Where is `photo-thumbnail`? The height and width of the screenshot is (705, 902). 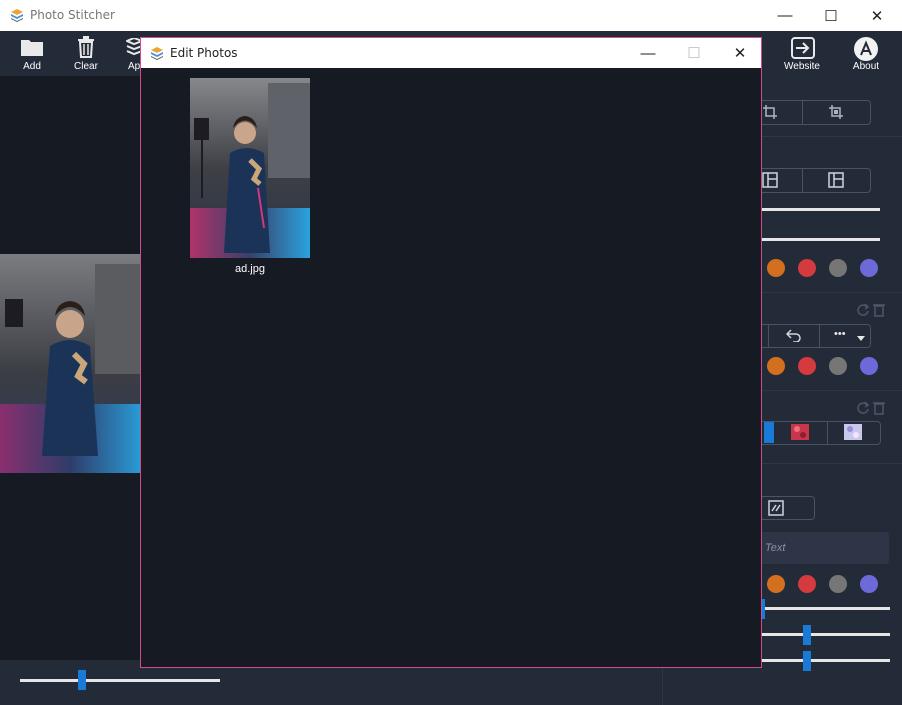
photo-thumbnail is located at coordinates (250, 168).